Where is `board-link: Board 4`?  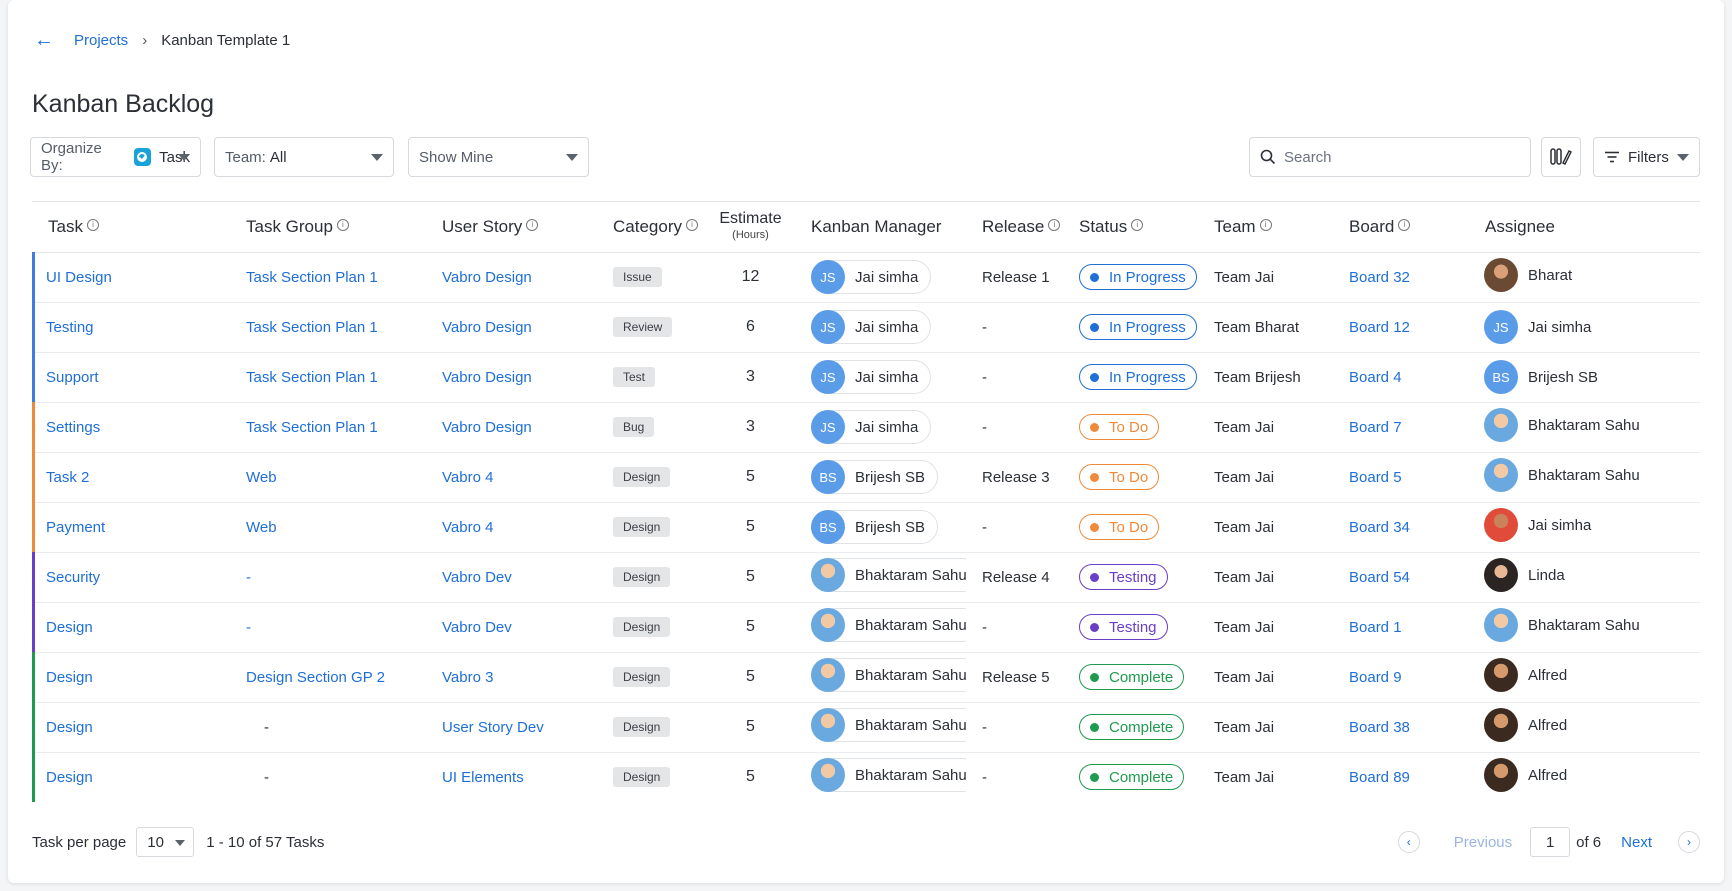
board-link: Board 4 is located at coordinates (1375, 377).